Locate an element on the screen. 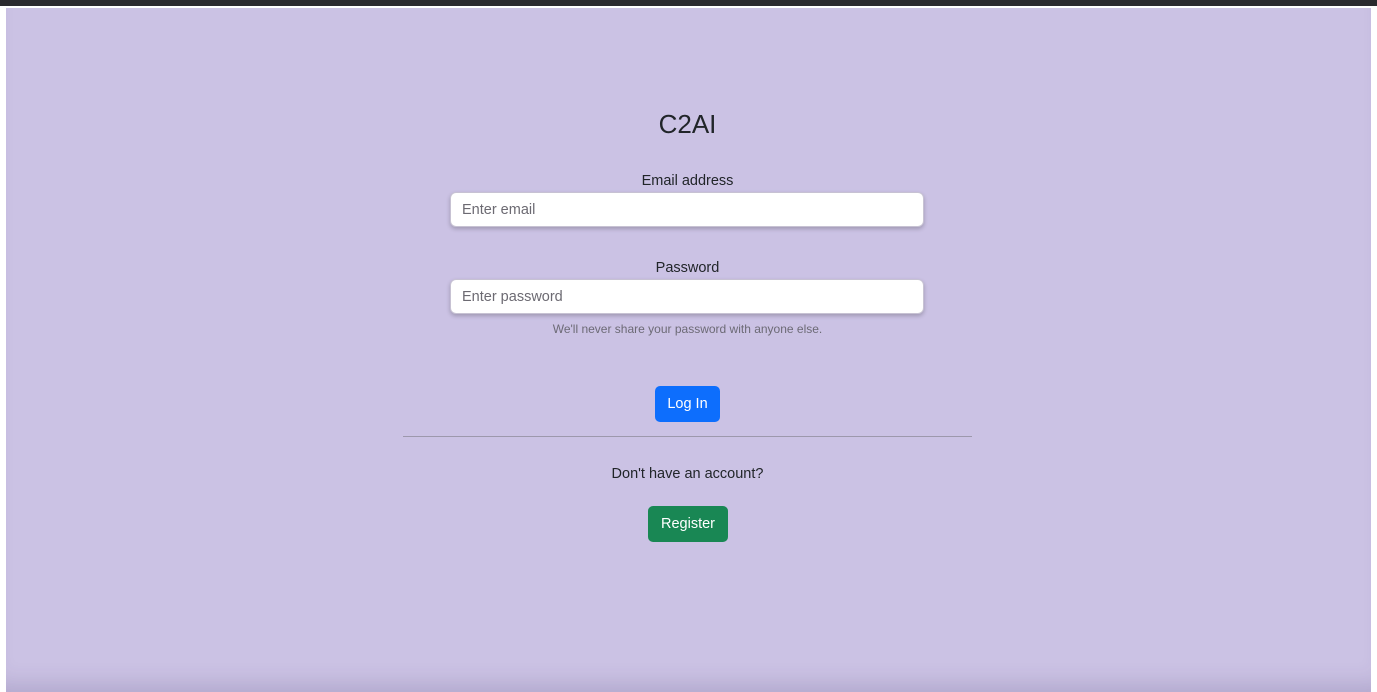 The image size is (1377, 692). password-input is located at coordinates (687, 296).